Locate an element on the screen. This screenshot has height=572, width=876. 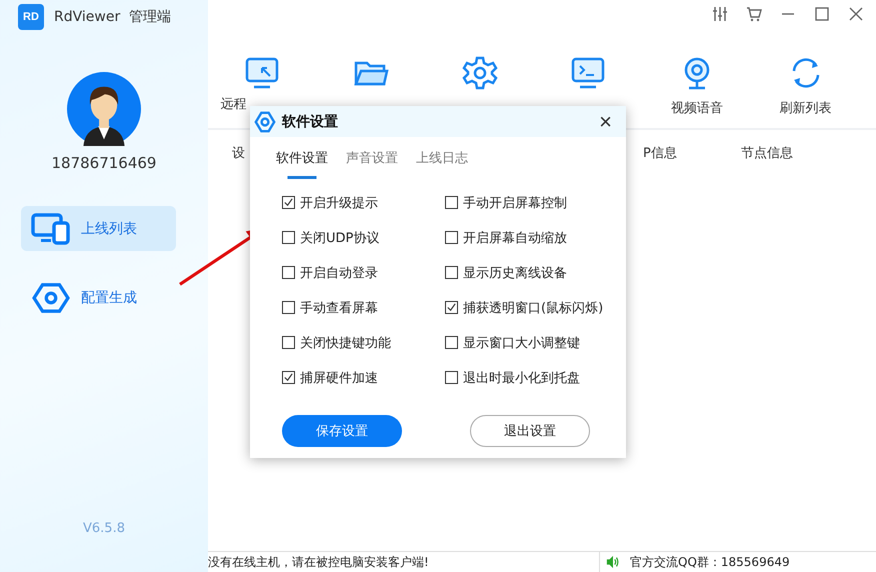
status-message: 没有在线主机，请在被控电脑安装客户端! is located at coordinates (319, 562).